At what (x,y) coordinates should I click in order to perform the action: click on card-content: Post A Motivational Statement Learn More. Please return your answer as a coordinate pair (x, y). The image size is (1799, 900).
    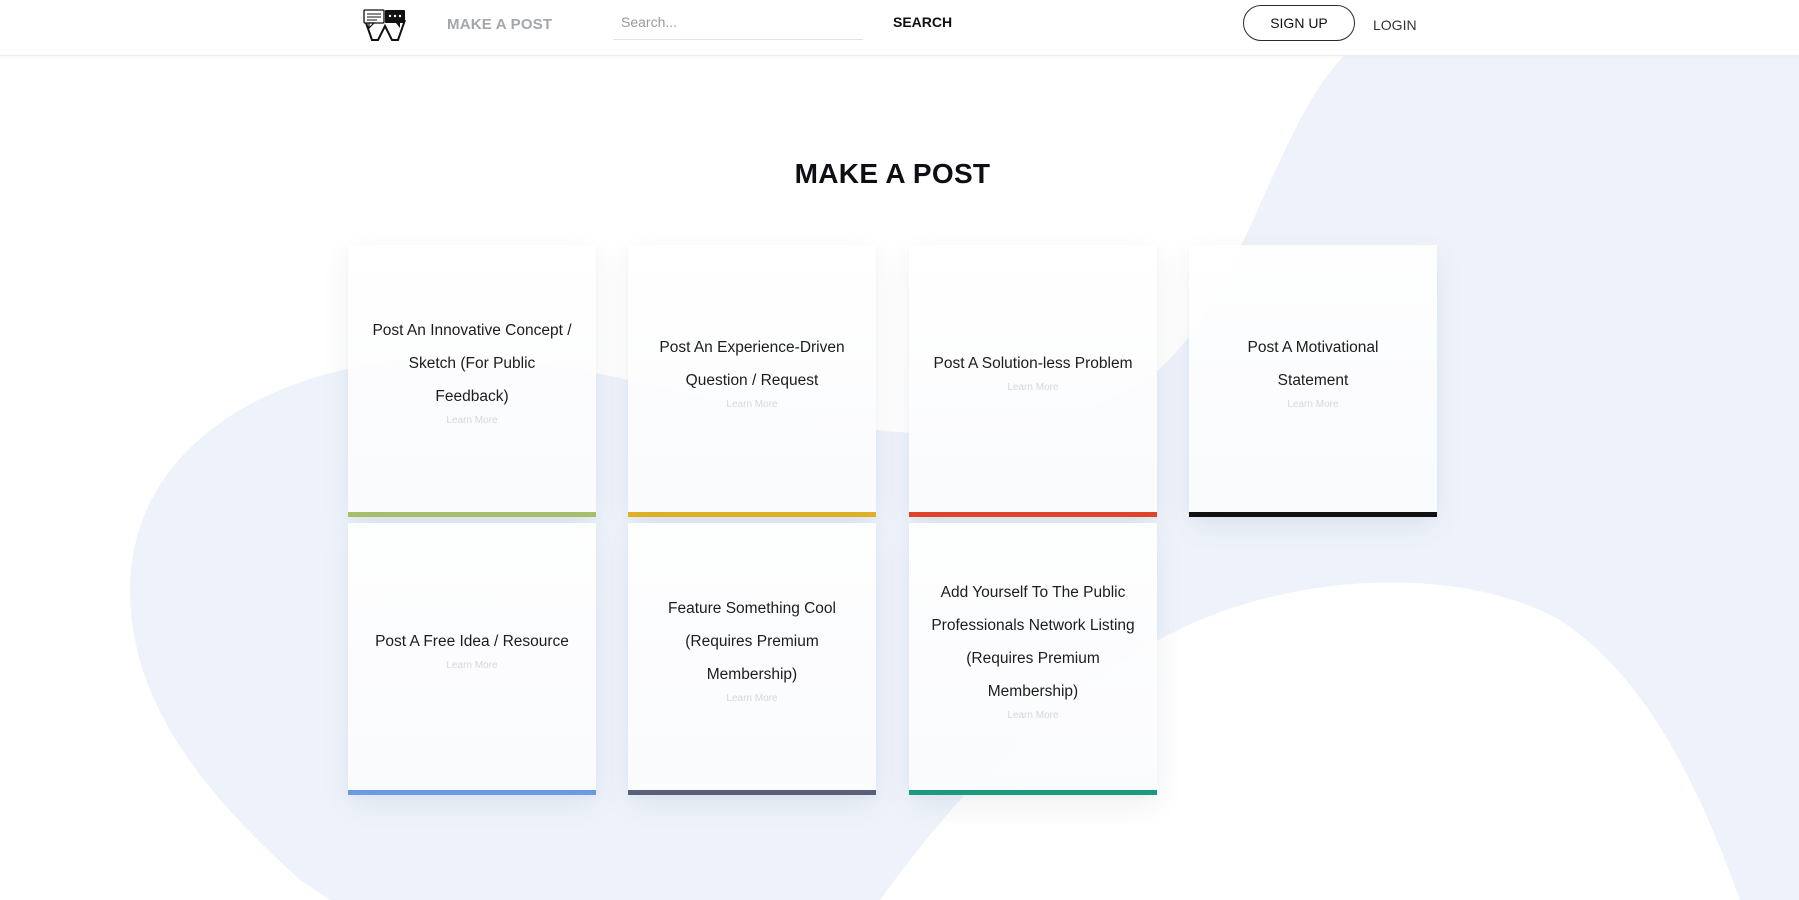
    Looking at the image, I should click on (1313, 378).